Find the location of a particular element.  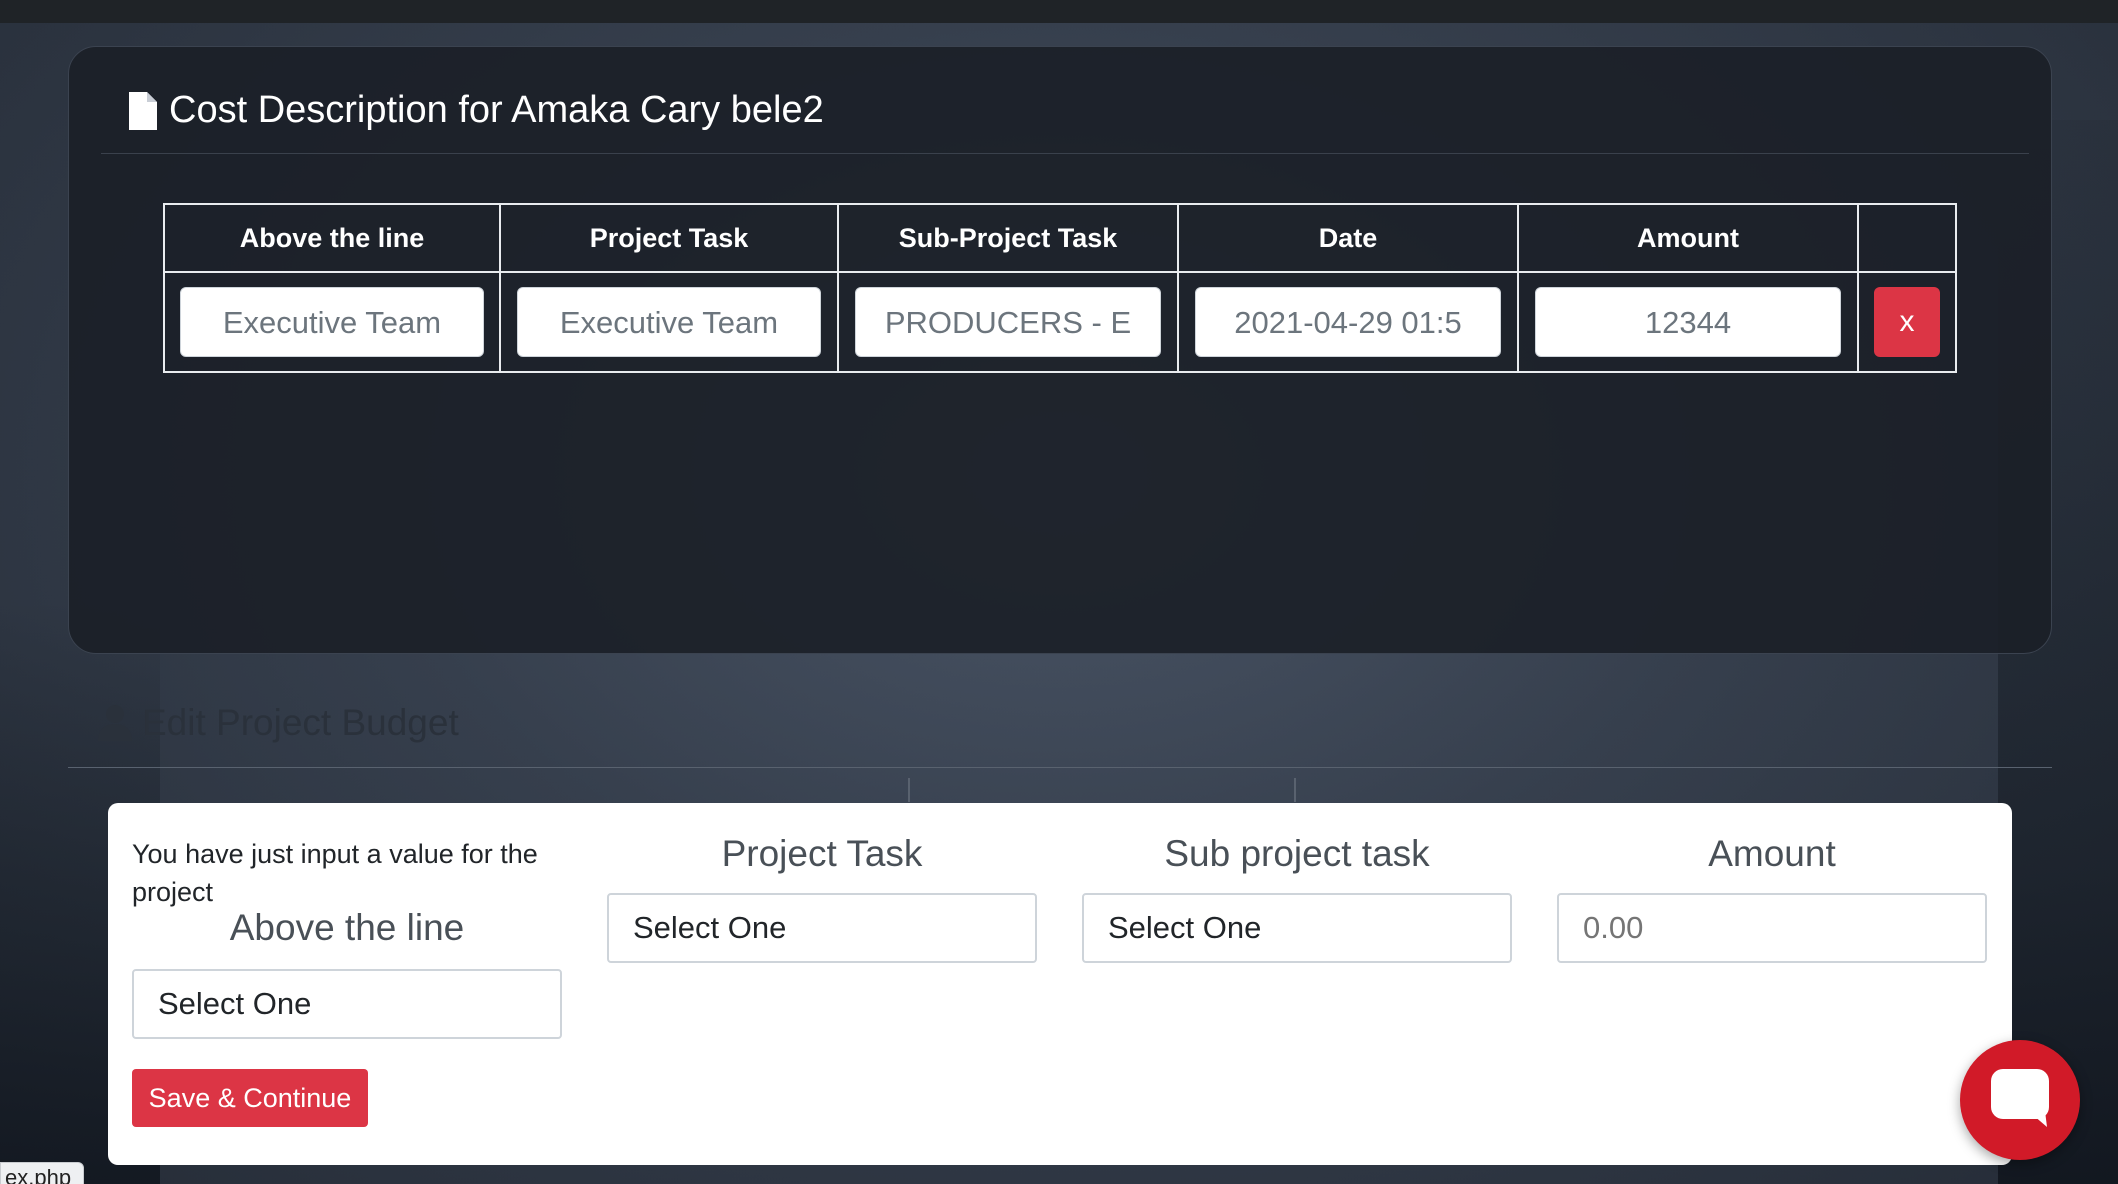

sub-project-task-input: PRODUCERS - E is located at coordinates (1008, 322).